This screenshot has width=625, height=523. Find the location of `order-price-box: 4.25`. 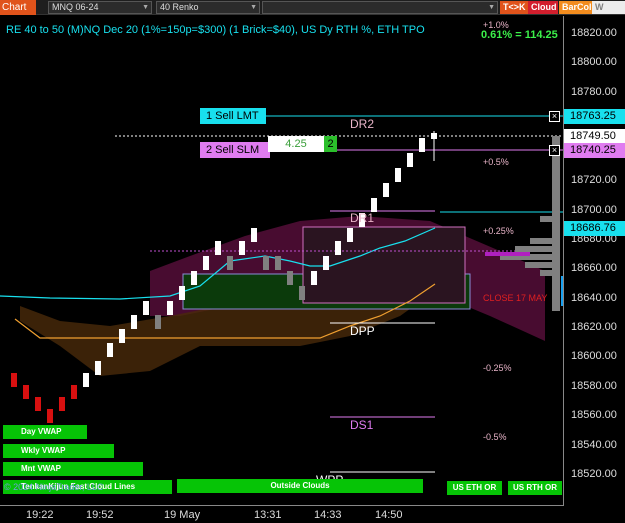

order-price-box: 4.25 is located at coordinates (296, 144).